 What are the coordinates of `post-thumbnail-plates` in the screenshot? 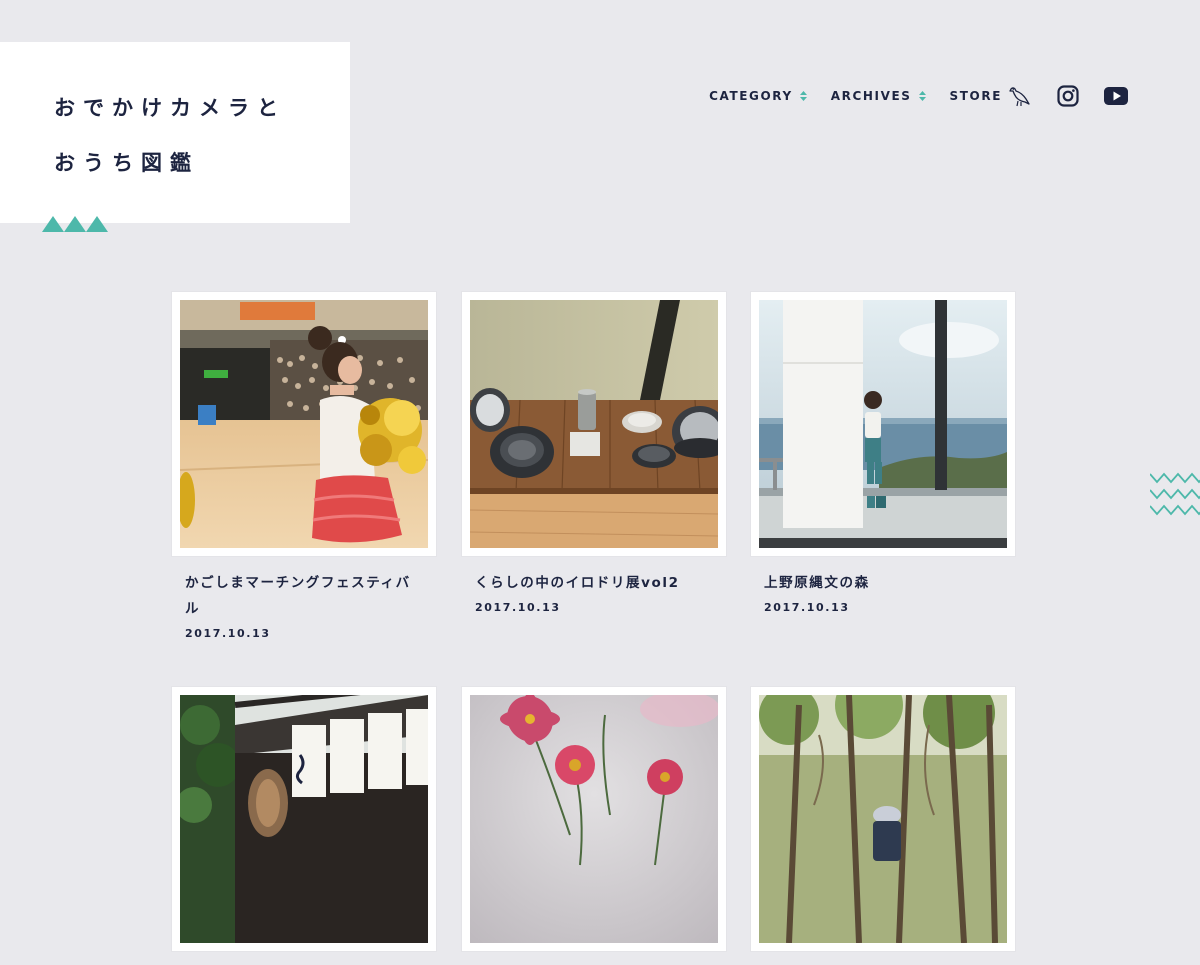 It's located at (594, 424).